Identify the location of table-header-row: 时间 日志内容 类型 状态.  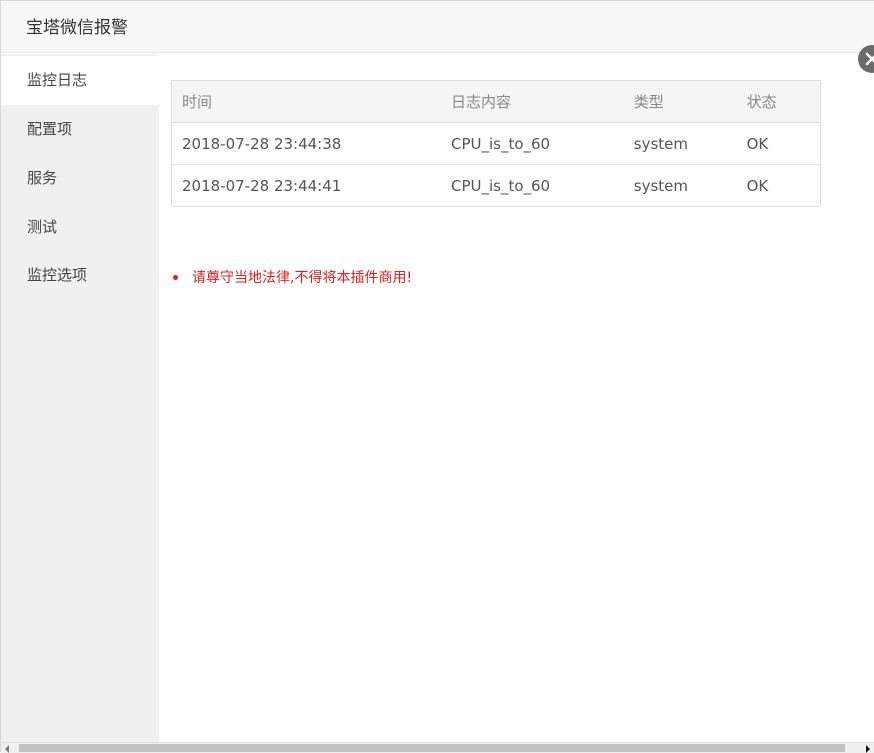
(496, 101).